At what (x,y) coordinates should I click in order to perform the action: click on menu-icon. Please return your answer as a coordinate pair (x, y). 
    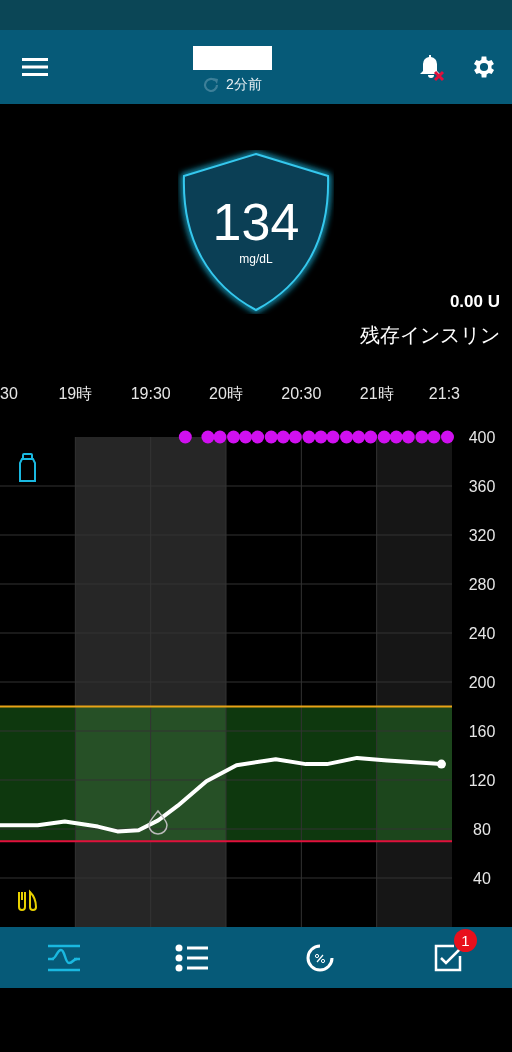
    Looking at the image, I should click on (35, 67).